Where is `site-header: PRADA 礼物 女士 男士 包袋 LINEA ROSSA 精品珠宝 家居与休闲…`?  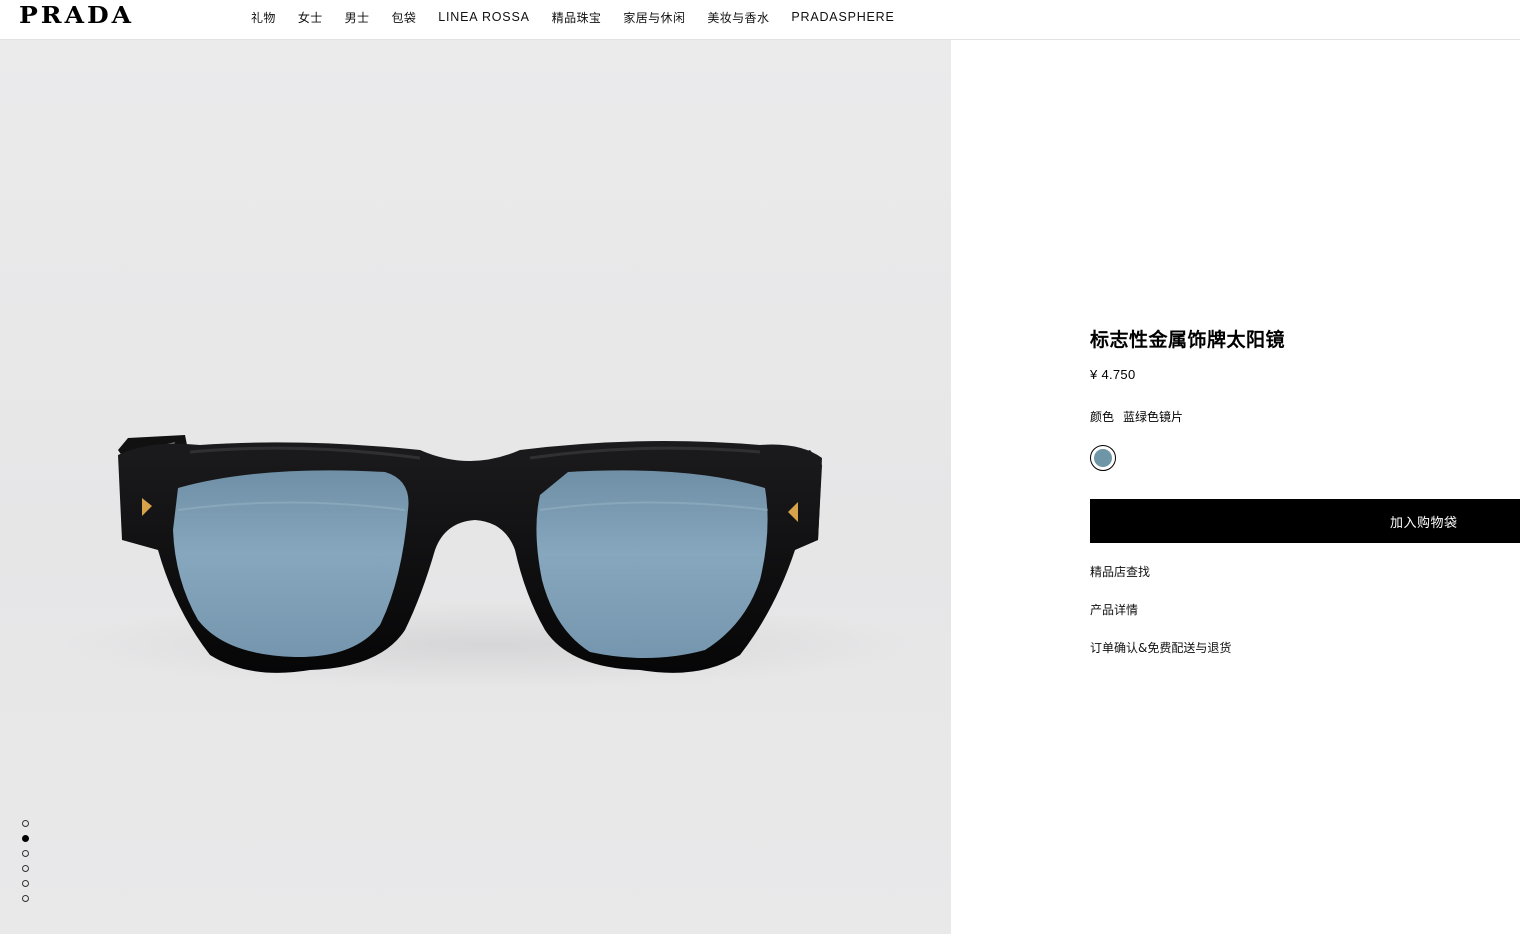 site-header: PRADA 礼物 女士 男士 包袋 LINEA ROSSA 精品珠宝 家居与休闲… is located at coordinates (760, 20).